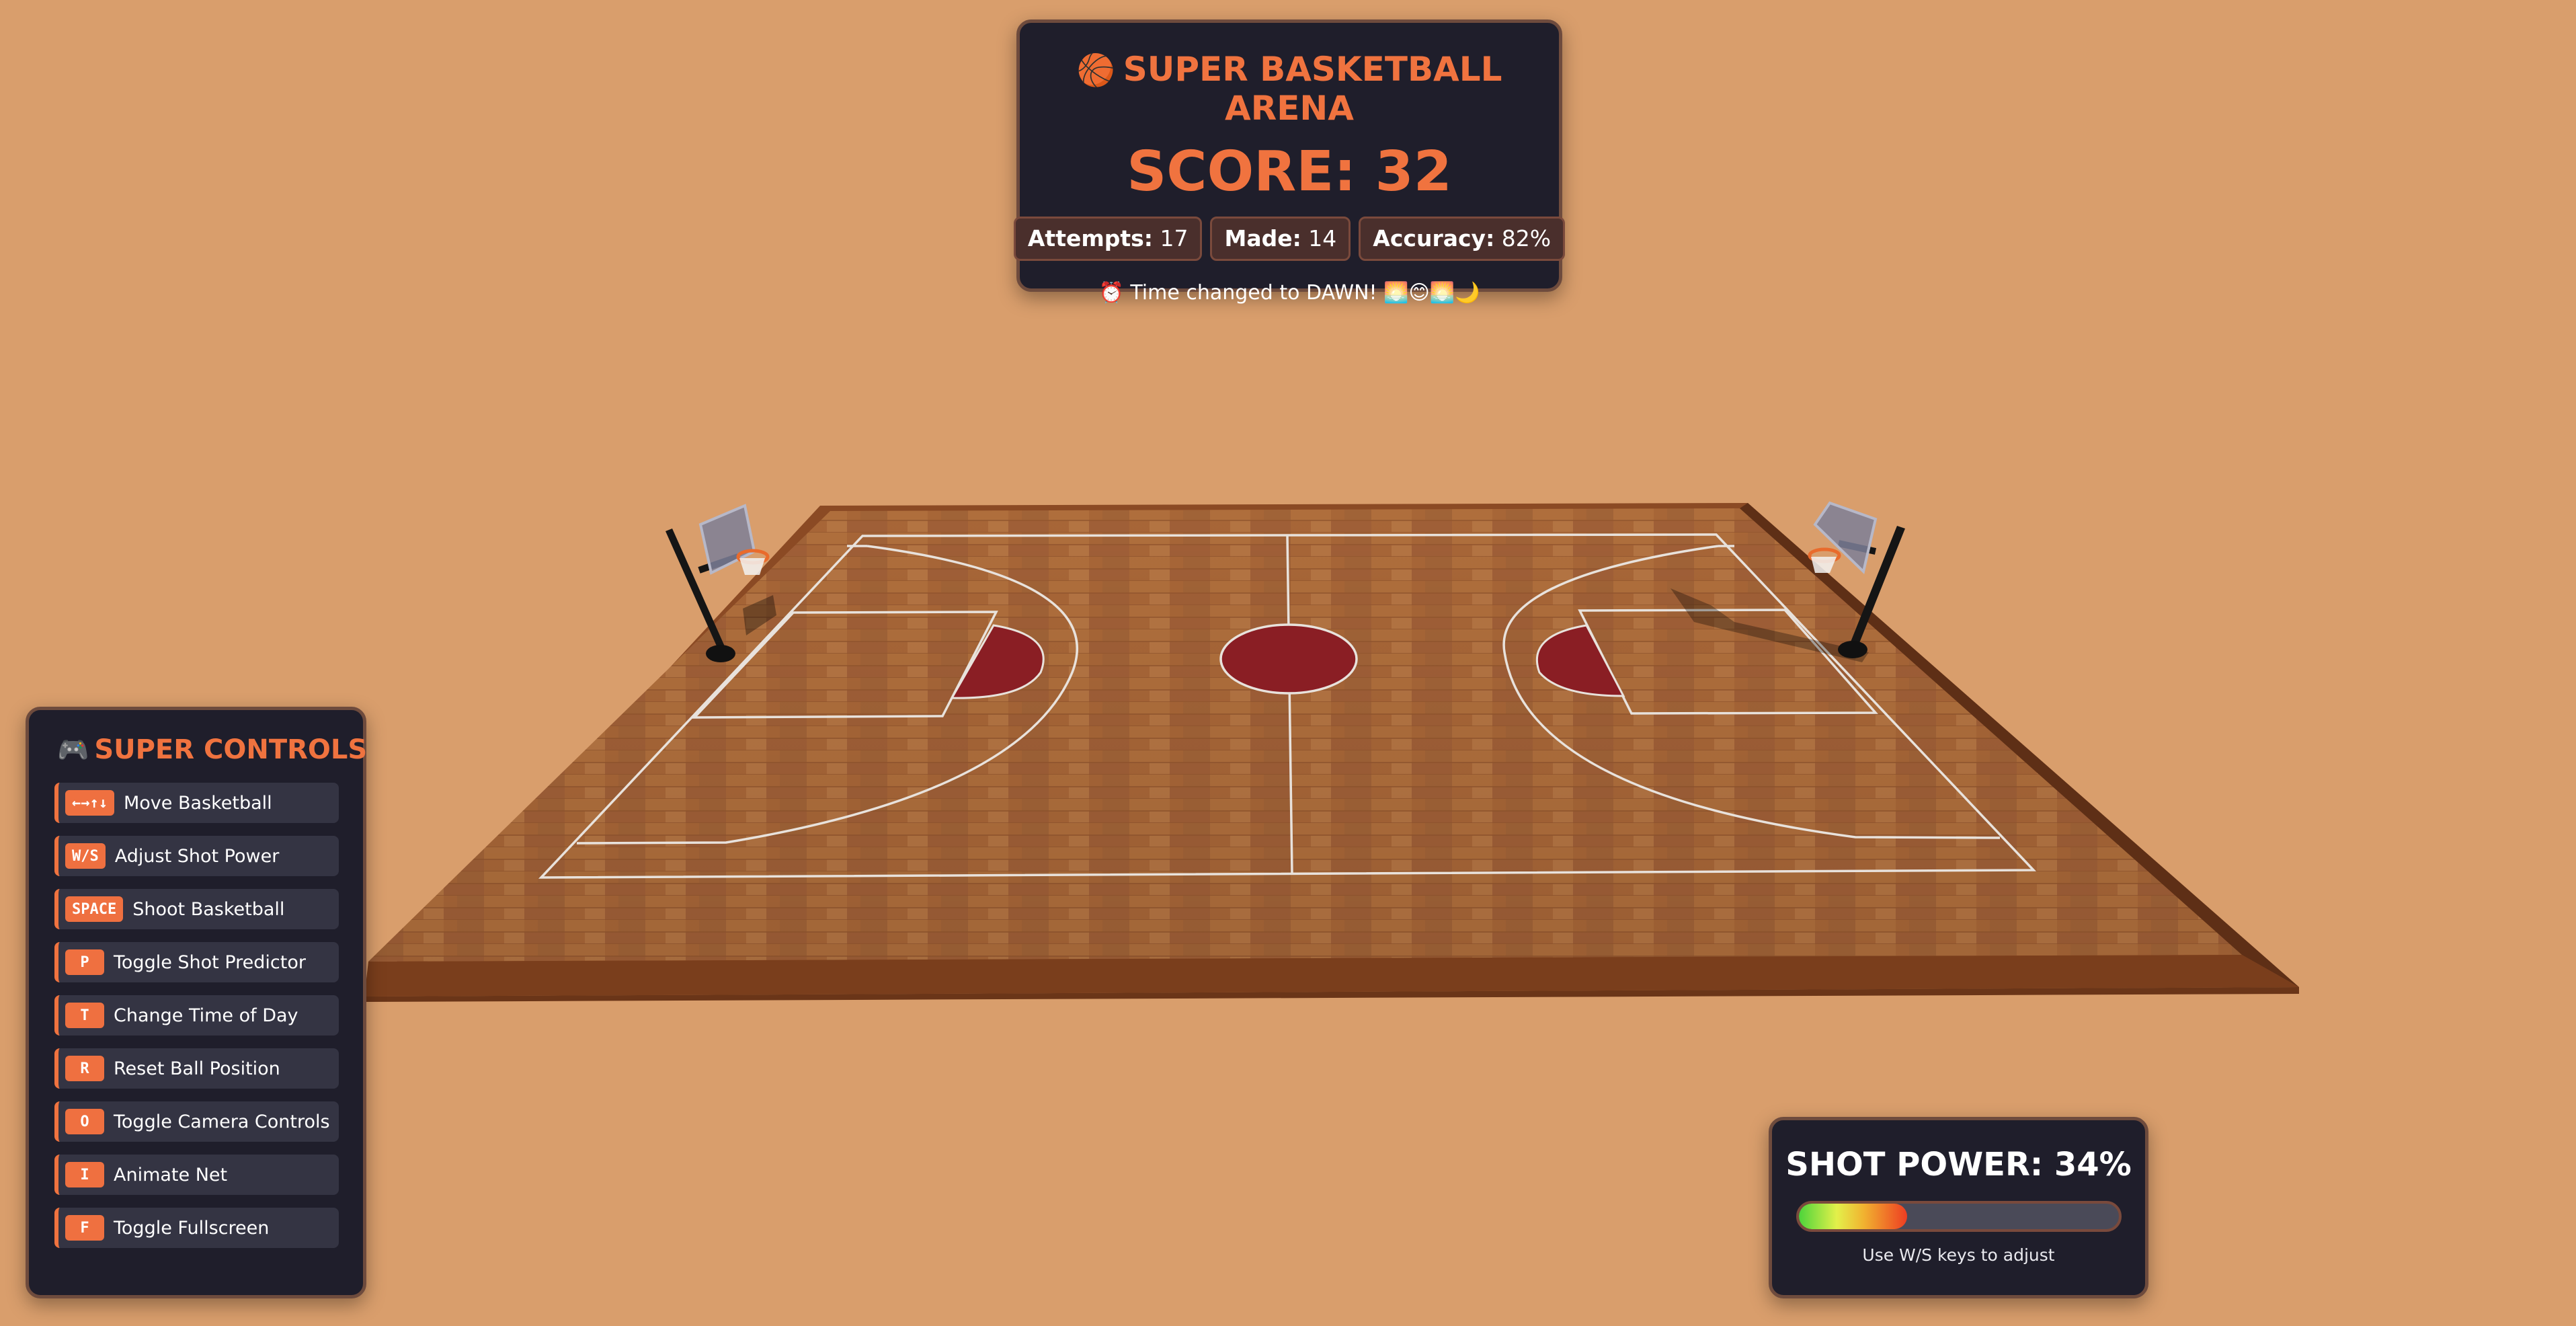 The image size is (2576, 1326). I want to click on shot-power-label: SHOT POWER: 34%, so click(1958, 1164).